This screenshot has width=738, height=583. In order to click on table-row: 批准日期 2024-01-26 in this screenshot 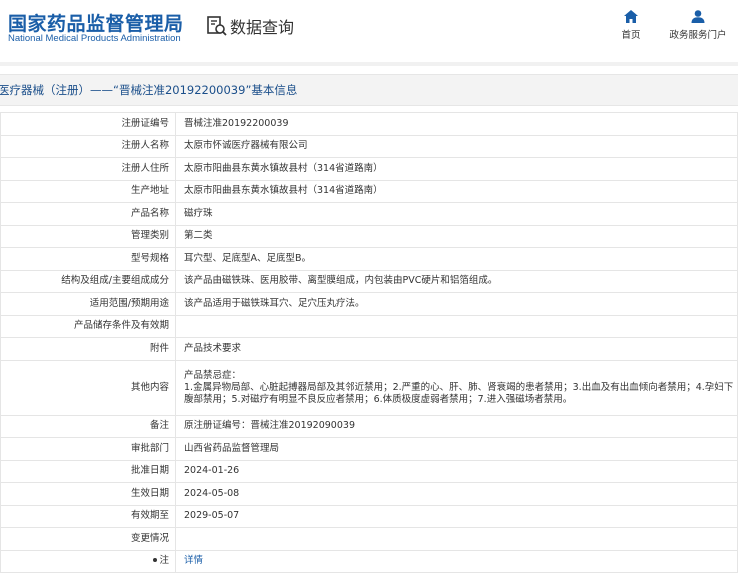, I will do `click(369, 471)`.